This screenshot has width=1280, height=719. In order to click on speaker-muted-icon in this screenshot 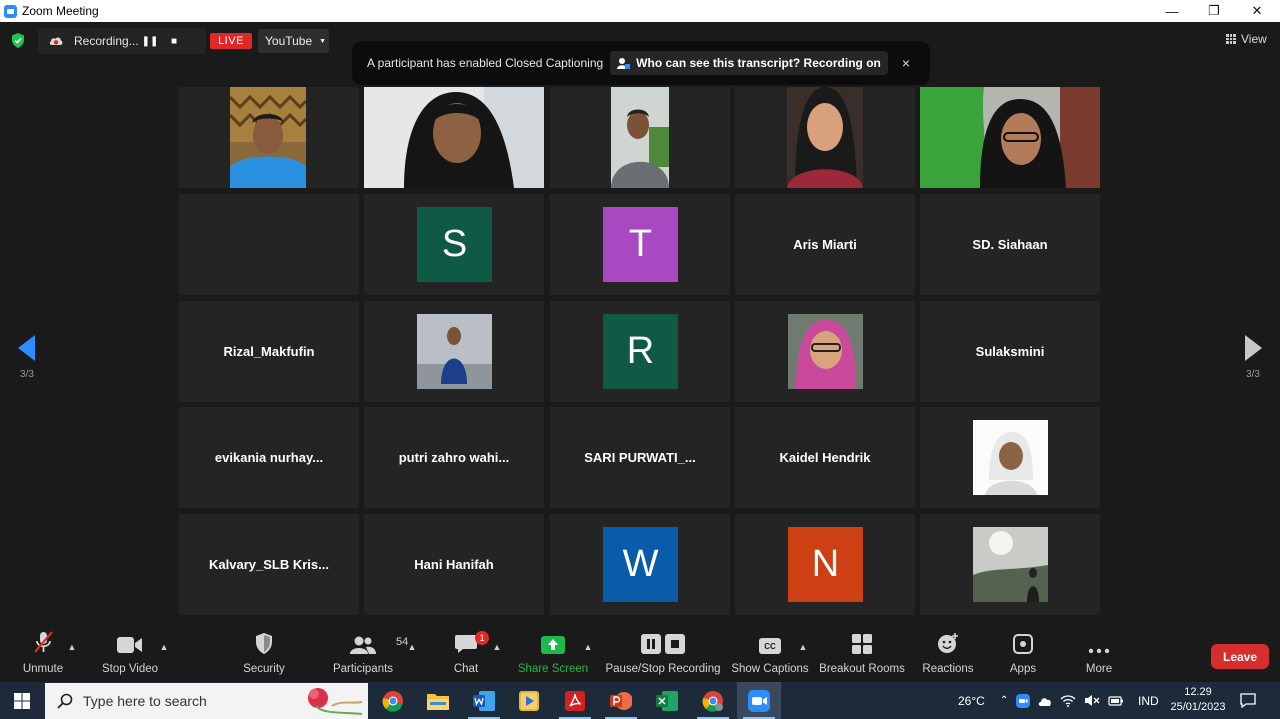, I will do `click(1092, 700)`.